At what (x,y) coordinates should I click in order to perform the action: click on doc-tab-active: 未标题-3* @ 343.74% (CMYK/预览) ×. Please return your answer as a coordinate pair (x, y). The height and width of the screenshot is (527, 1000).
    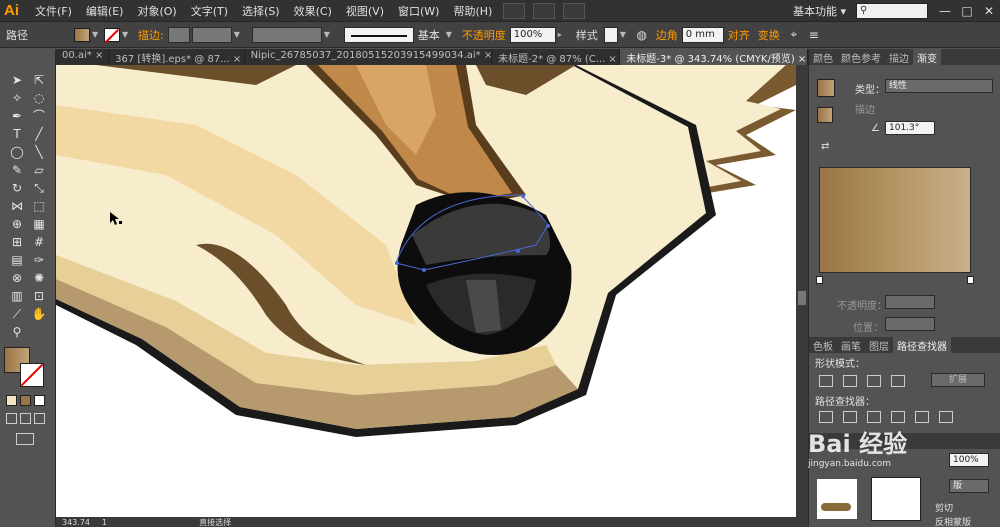
    Looking at the image, I should click on (714, 57).